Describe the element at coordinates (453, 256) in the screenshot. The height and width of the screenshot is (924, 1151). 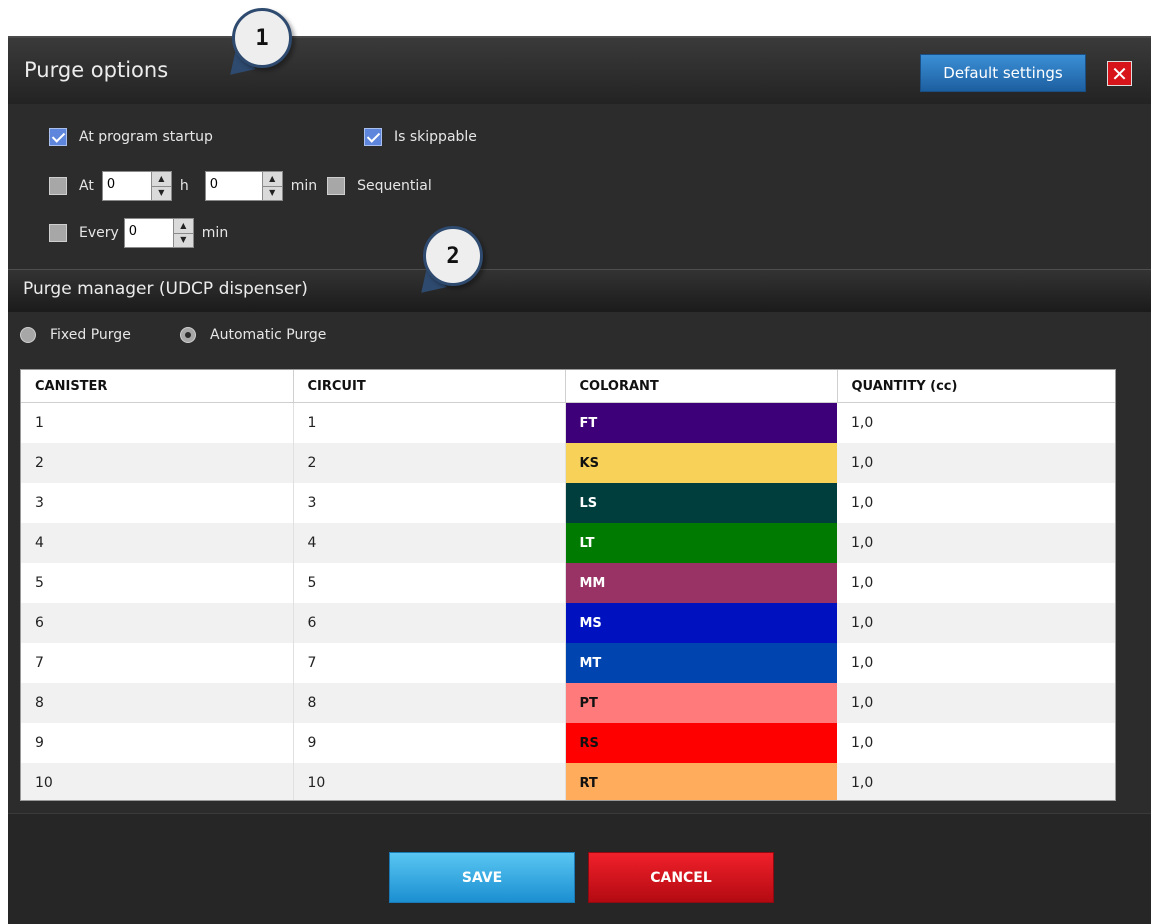
I see `callout-2-label: 2` at that location.